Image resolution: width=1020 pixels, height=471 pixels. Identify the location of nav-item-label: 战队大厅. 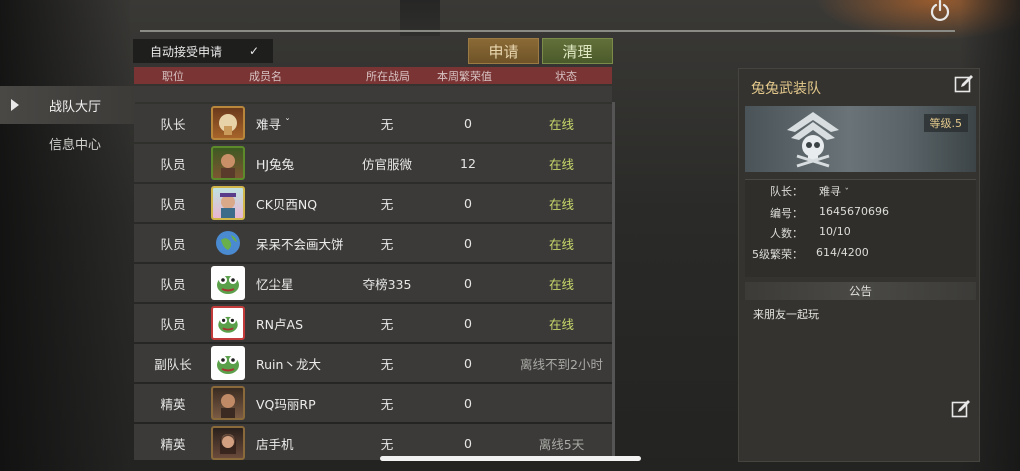
(75, 107).